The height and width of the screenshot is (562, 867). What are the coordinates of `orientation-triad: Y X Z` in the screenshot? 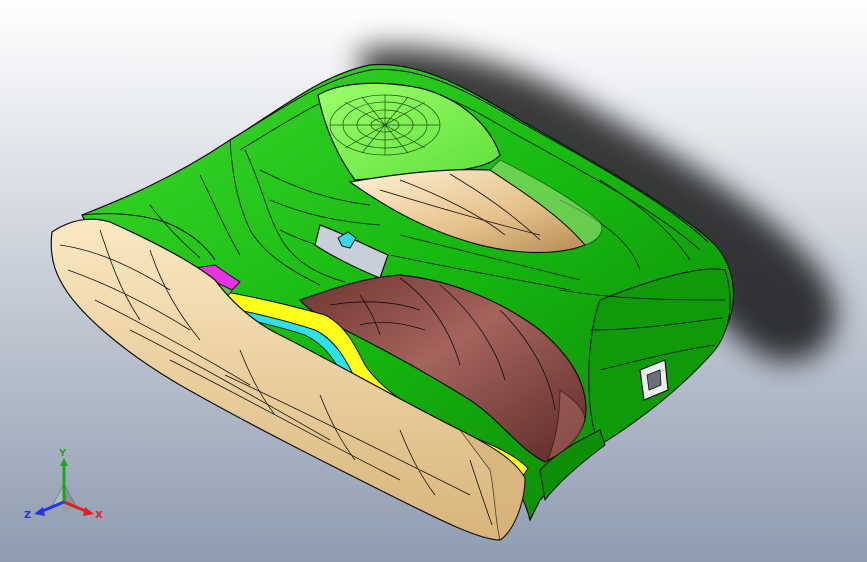 It's located at (66, 486).